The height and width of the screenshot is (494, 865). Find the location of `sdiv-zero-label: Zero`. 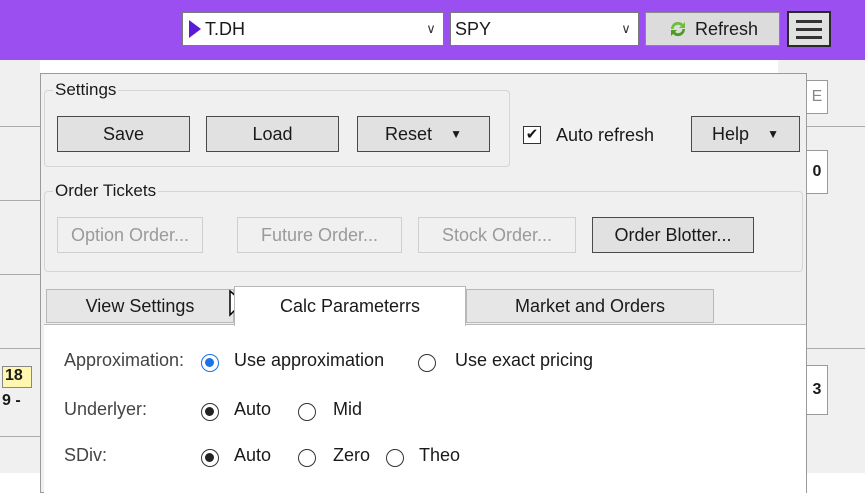

sdiv-zero-label: Zero is located at coordinates (351, 455).